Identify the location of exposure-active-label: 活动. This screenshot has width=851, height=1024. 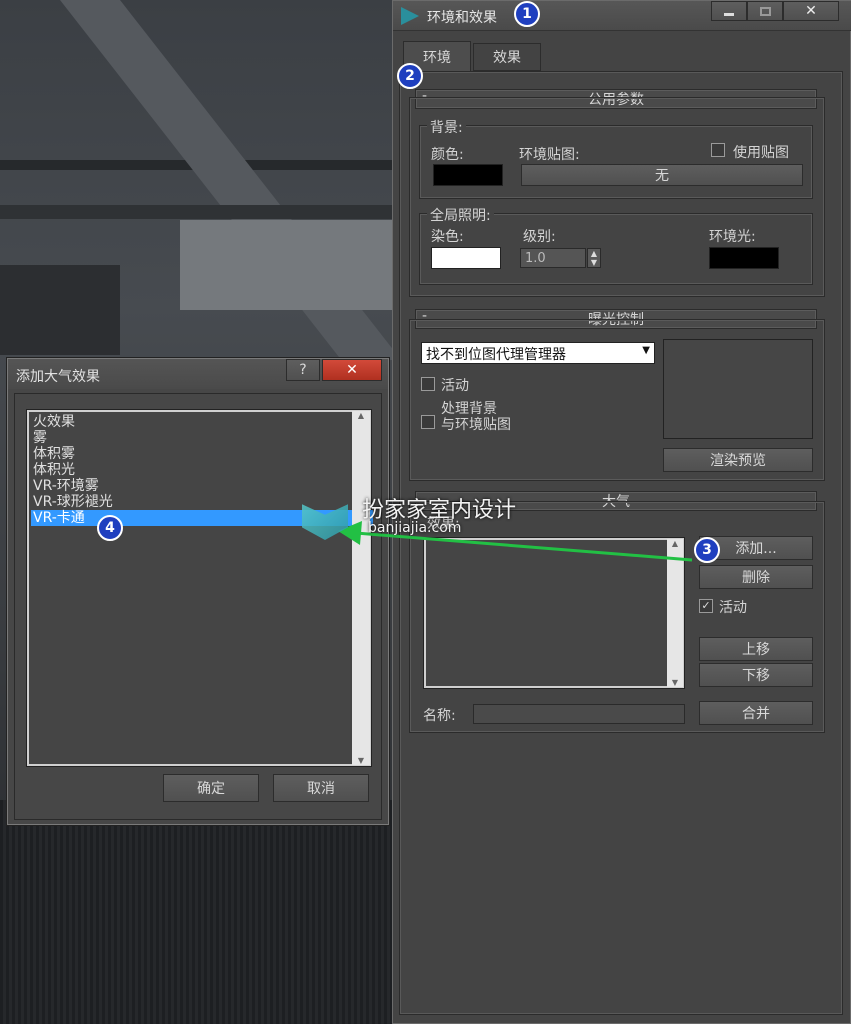
(455, 386).